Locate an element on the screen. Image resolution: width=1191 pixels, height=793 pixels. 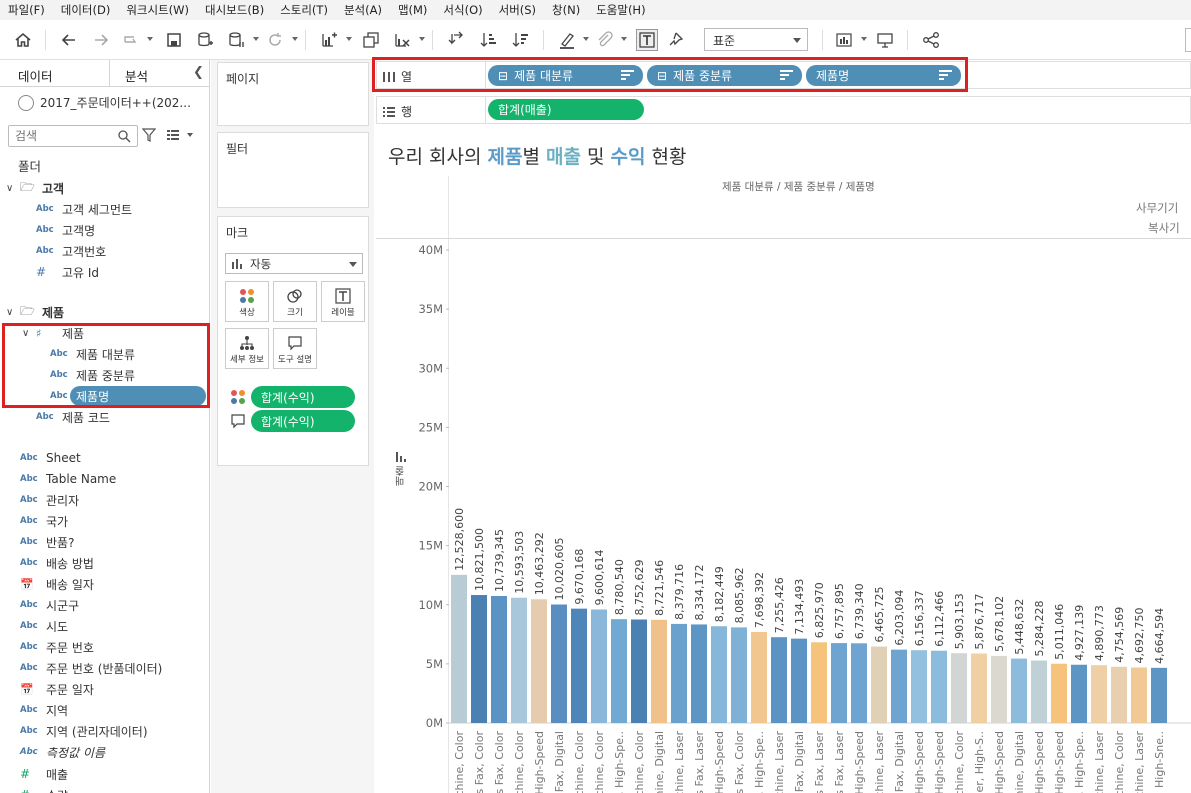
field-ship-mode: Abc 배송 방법 is located at coordinates (57, 563).